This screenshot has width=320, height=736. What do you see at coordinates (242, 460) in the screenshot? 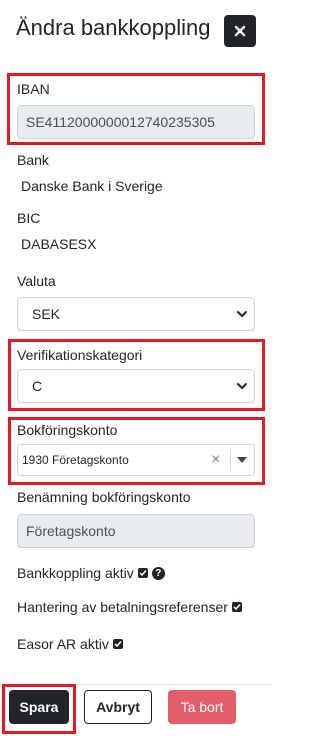
I see `caret-down-icon` at bounding box center [242, 460].